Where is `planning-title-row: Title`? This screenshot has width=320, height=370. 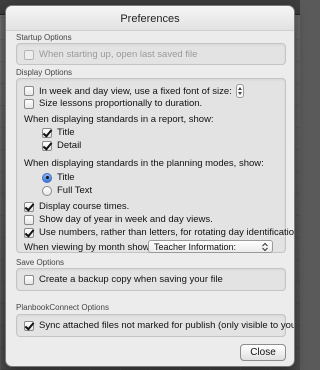
planning-title-row: Title is located at coordinates (58, 177).